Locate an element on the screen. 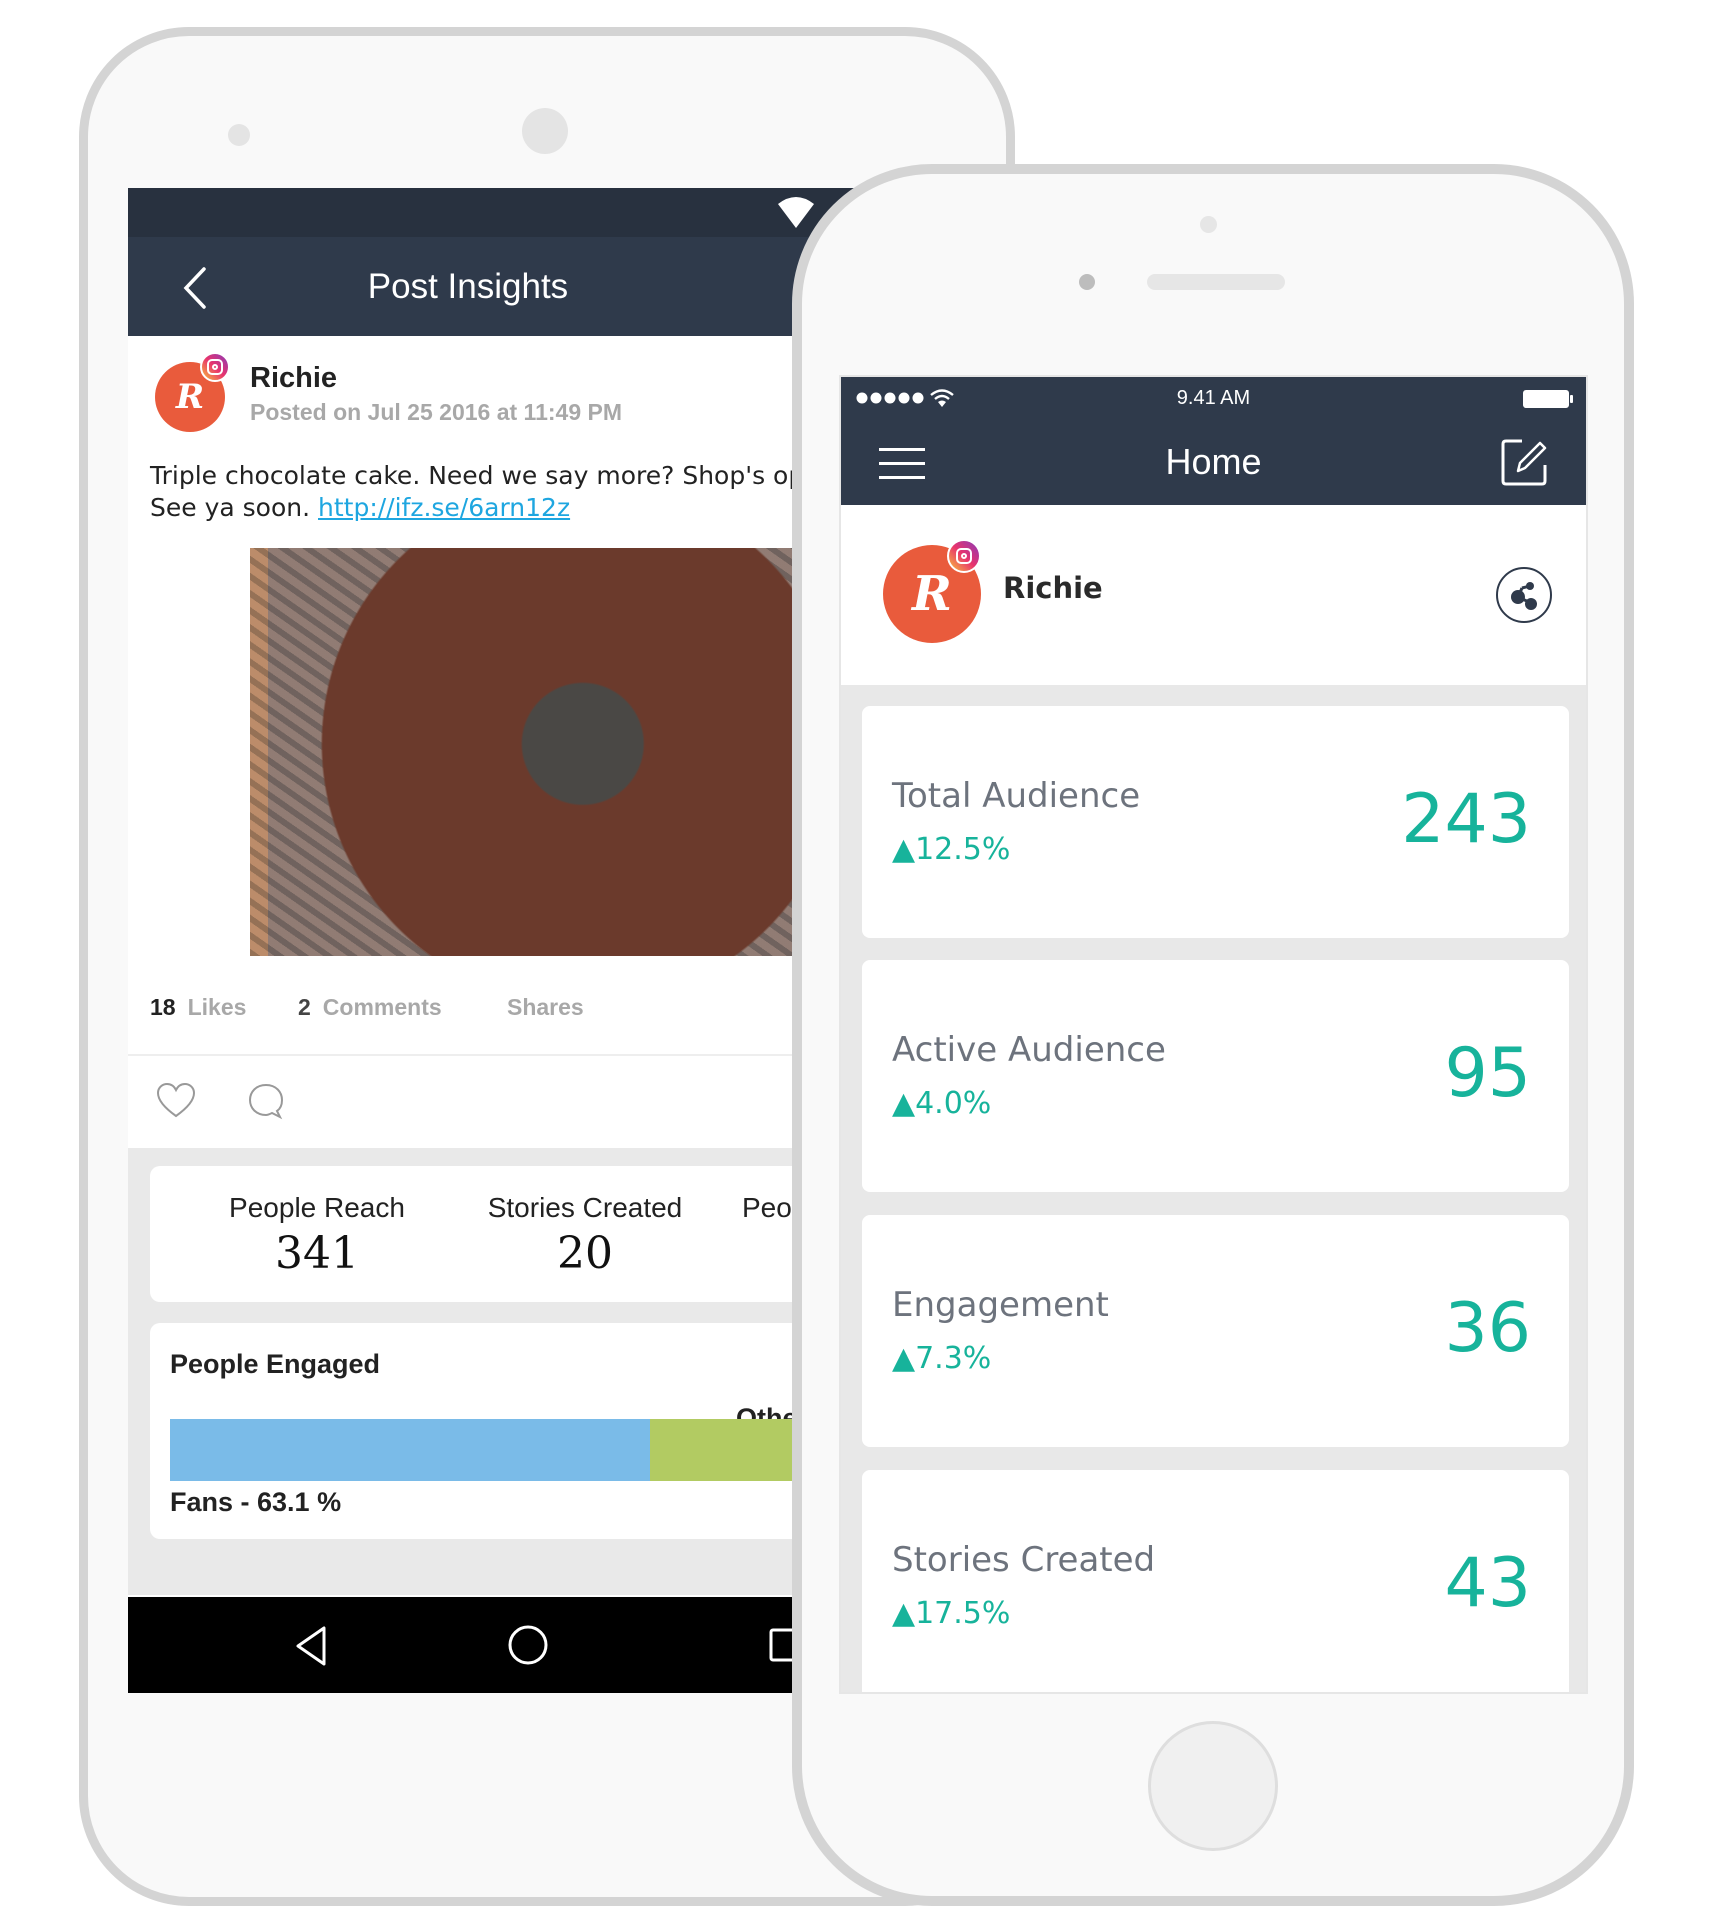 The width and height of the screenshot is (1720, 1922). nav-back-icon is located at coordinates (312, 1646).